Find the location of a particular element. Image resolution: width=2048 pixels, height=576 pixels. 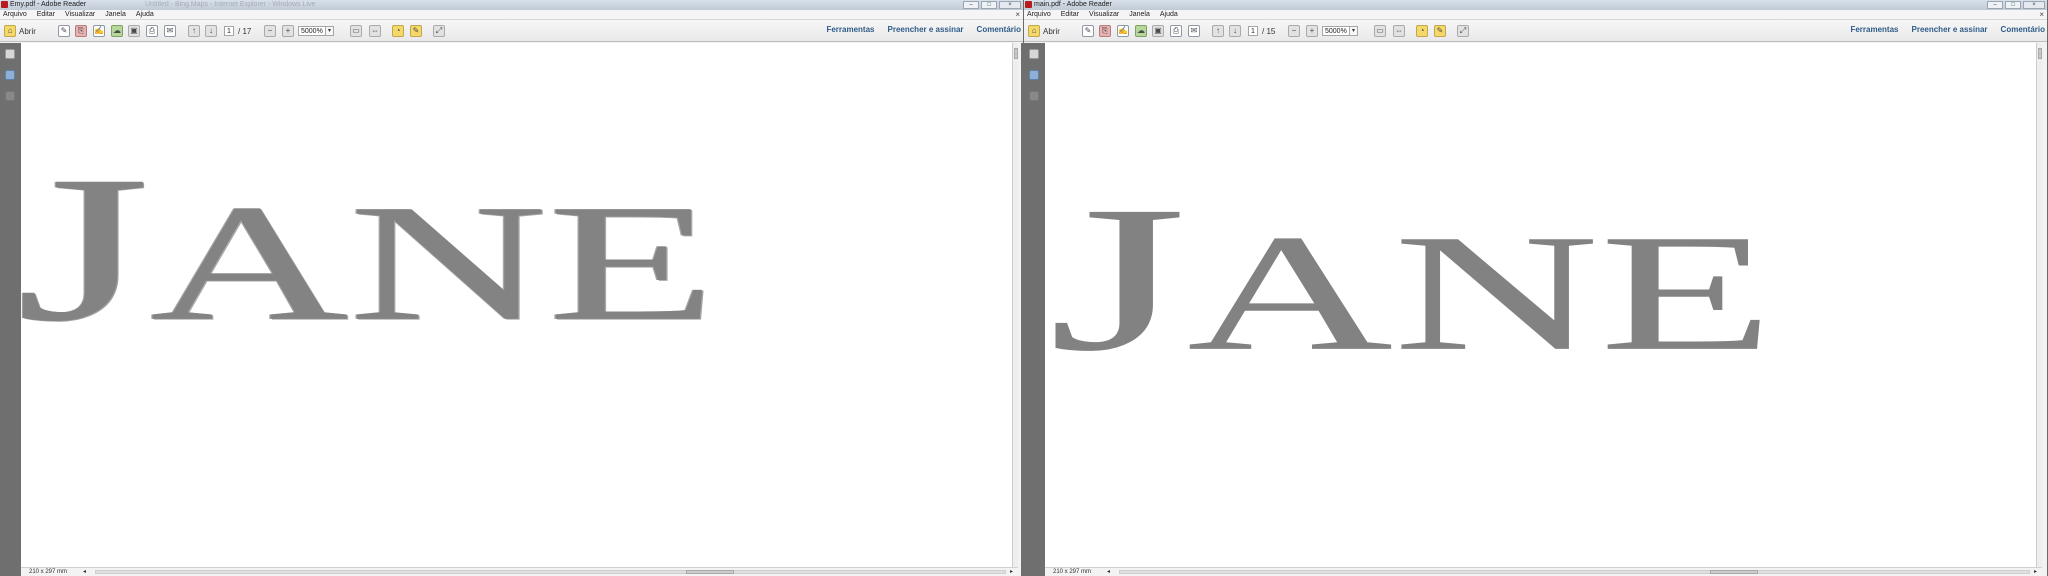

menu-bar: Arquivo Editar Visualizar Janela Ajuda × is located at coordinates (511, 15).